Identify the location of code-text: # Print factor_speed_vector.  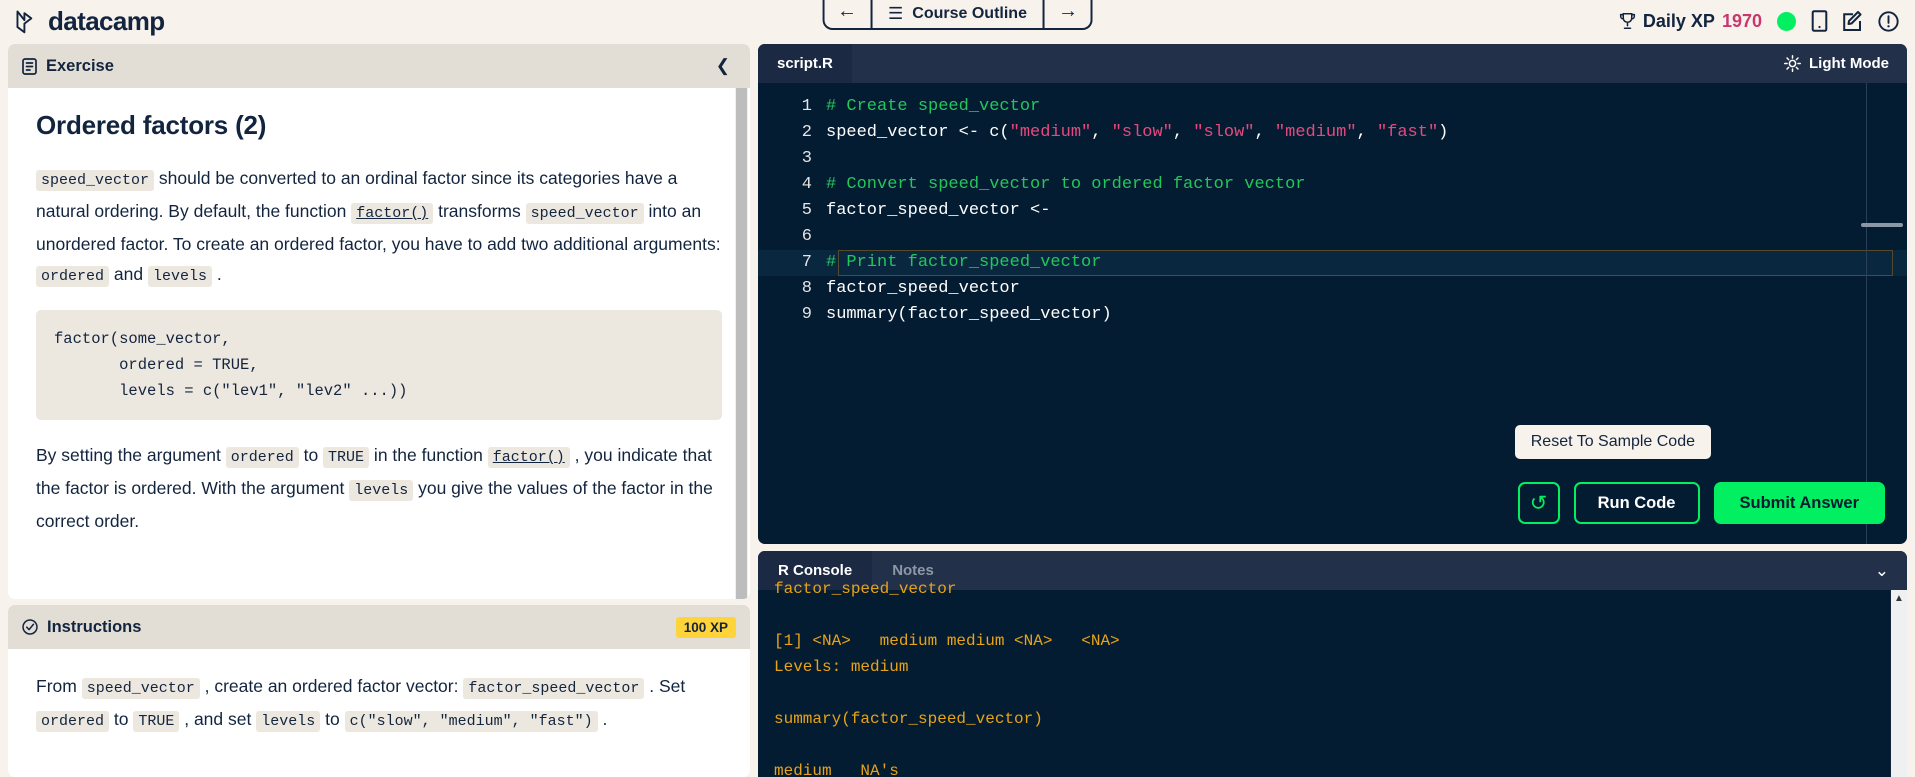
(963, 263).